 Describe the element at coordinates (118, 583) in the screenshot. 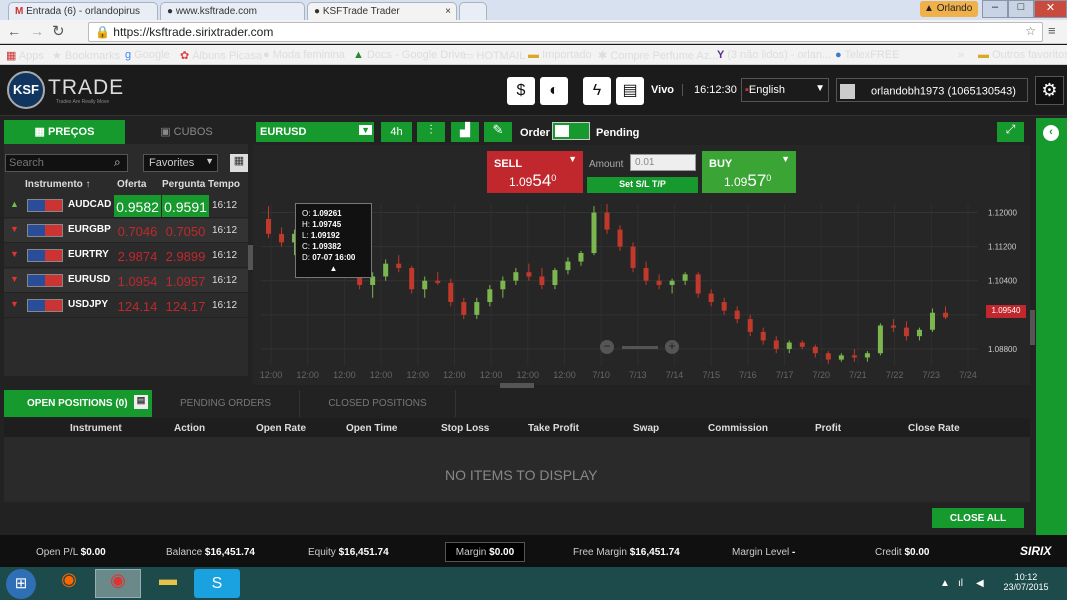

I see `chrome-icon: ◉` at that location.